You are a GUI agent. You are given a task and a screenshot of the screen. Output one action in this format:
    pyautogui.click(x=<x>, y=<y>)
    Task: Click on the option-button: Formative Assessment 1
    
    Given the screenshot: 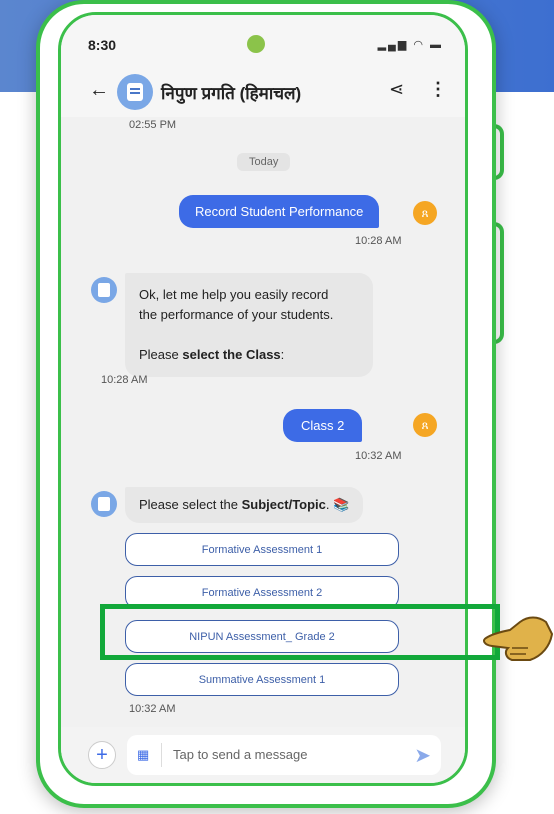 What is the action you would take?
    pyautogui.click(x=262, y=549)
    